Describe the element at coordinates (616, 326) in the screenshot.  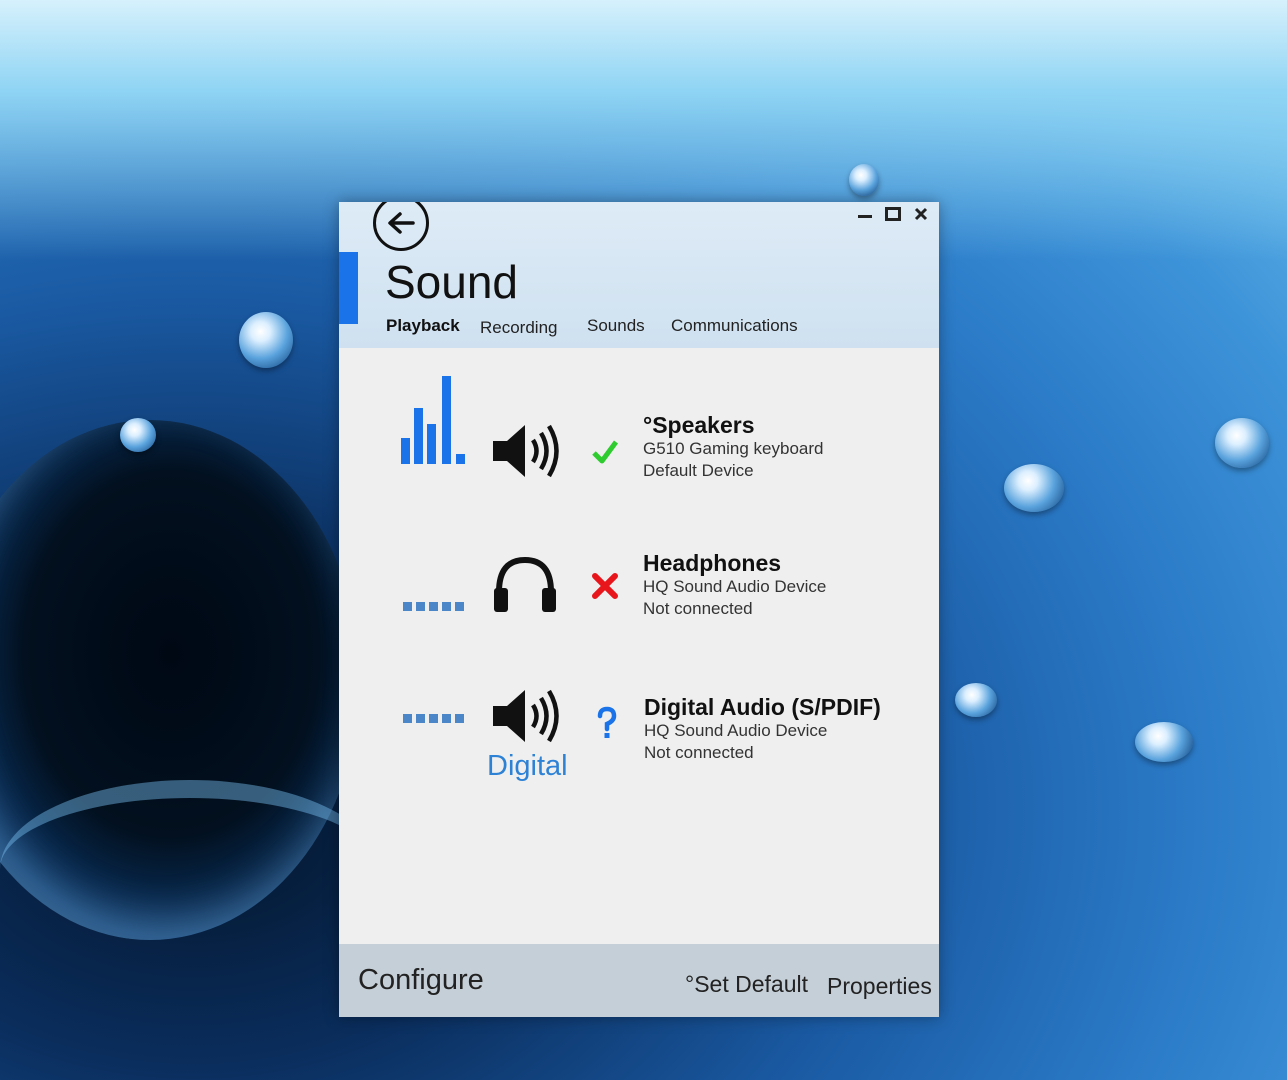
I see `tab-sounds: Sounds` at that location.